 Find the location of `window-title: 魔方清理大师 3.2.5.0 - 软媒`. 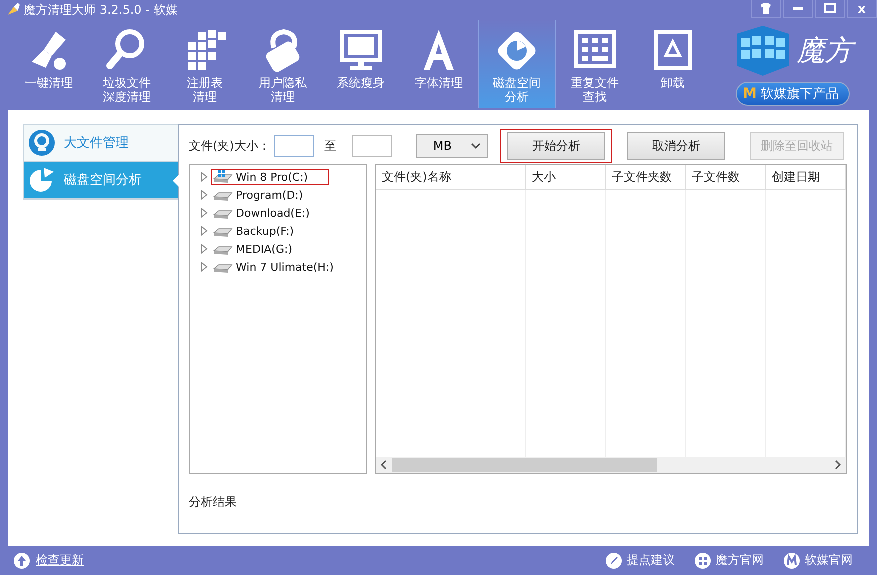

window-title: 魔方清理大师 3.2.5.0 - 软媒 is located at coordinates (101, 10).